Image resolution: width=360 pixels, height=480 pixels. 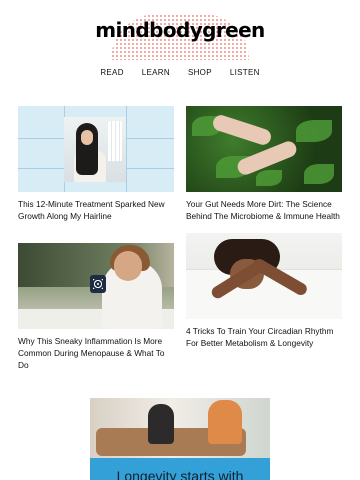 I want to click on nav-shop: SHOP, so click(x=200, y=72).